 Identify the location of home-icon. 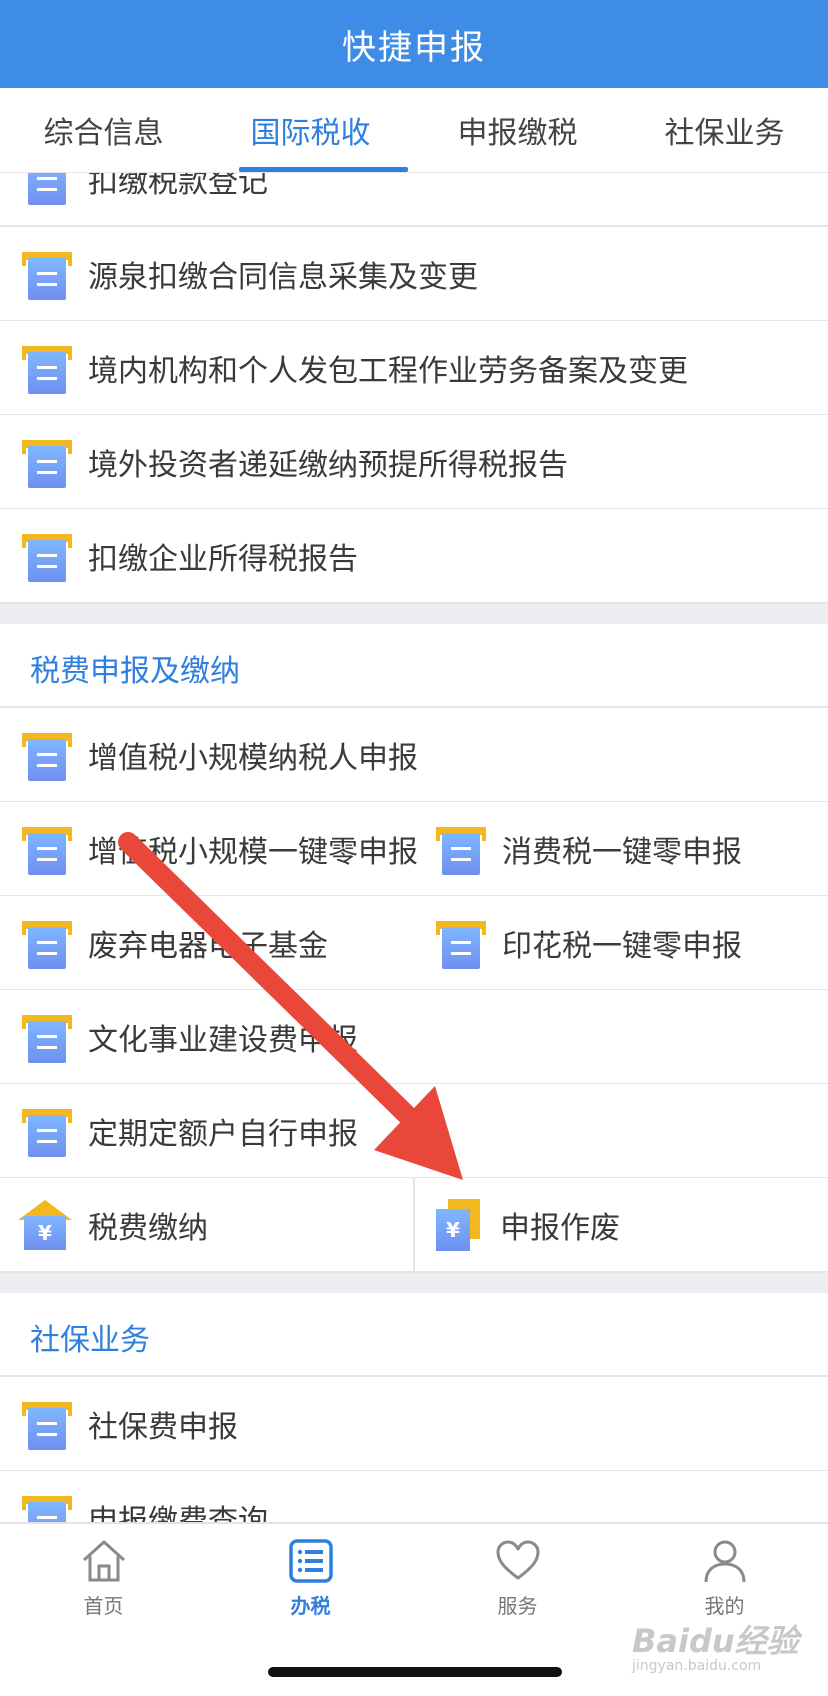
(103, 1561).